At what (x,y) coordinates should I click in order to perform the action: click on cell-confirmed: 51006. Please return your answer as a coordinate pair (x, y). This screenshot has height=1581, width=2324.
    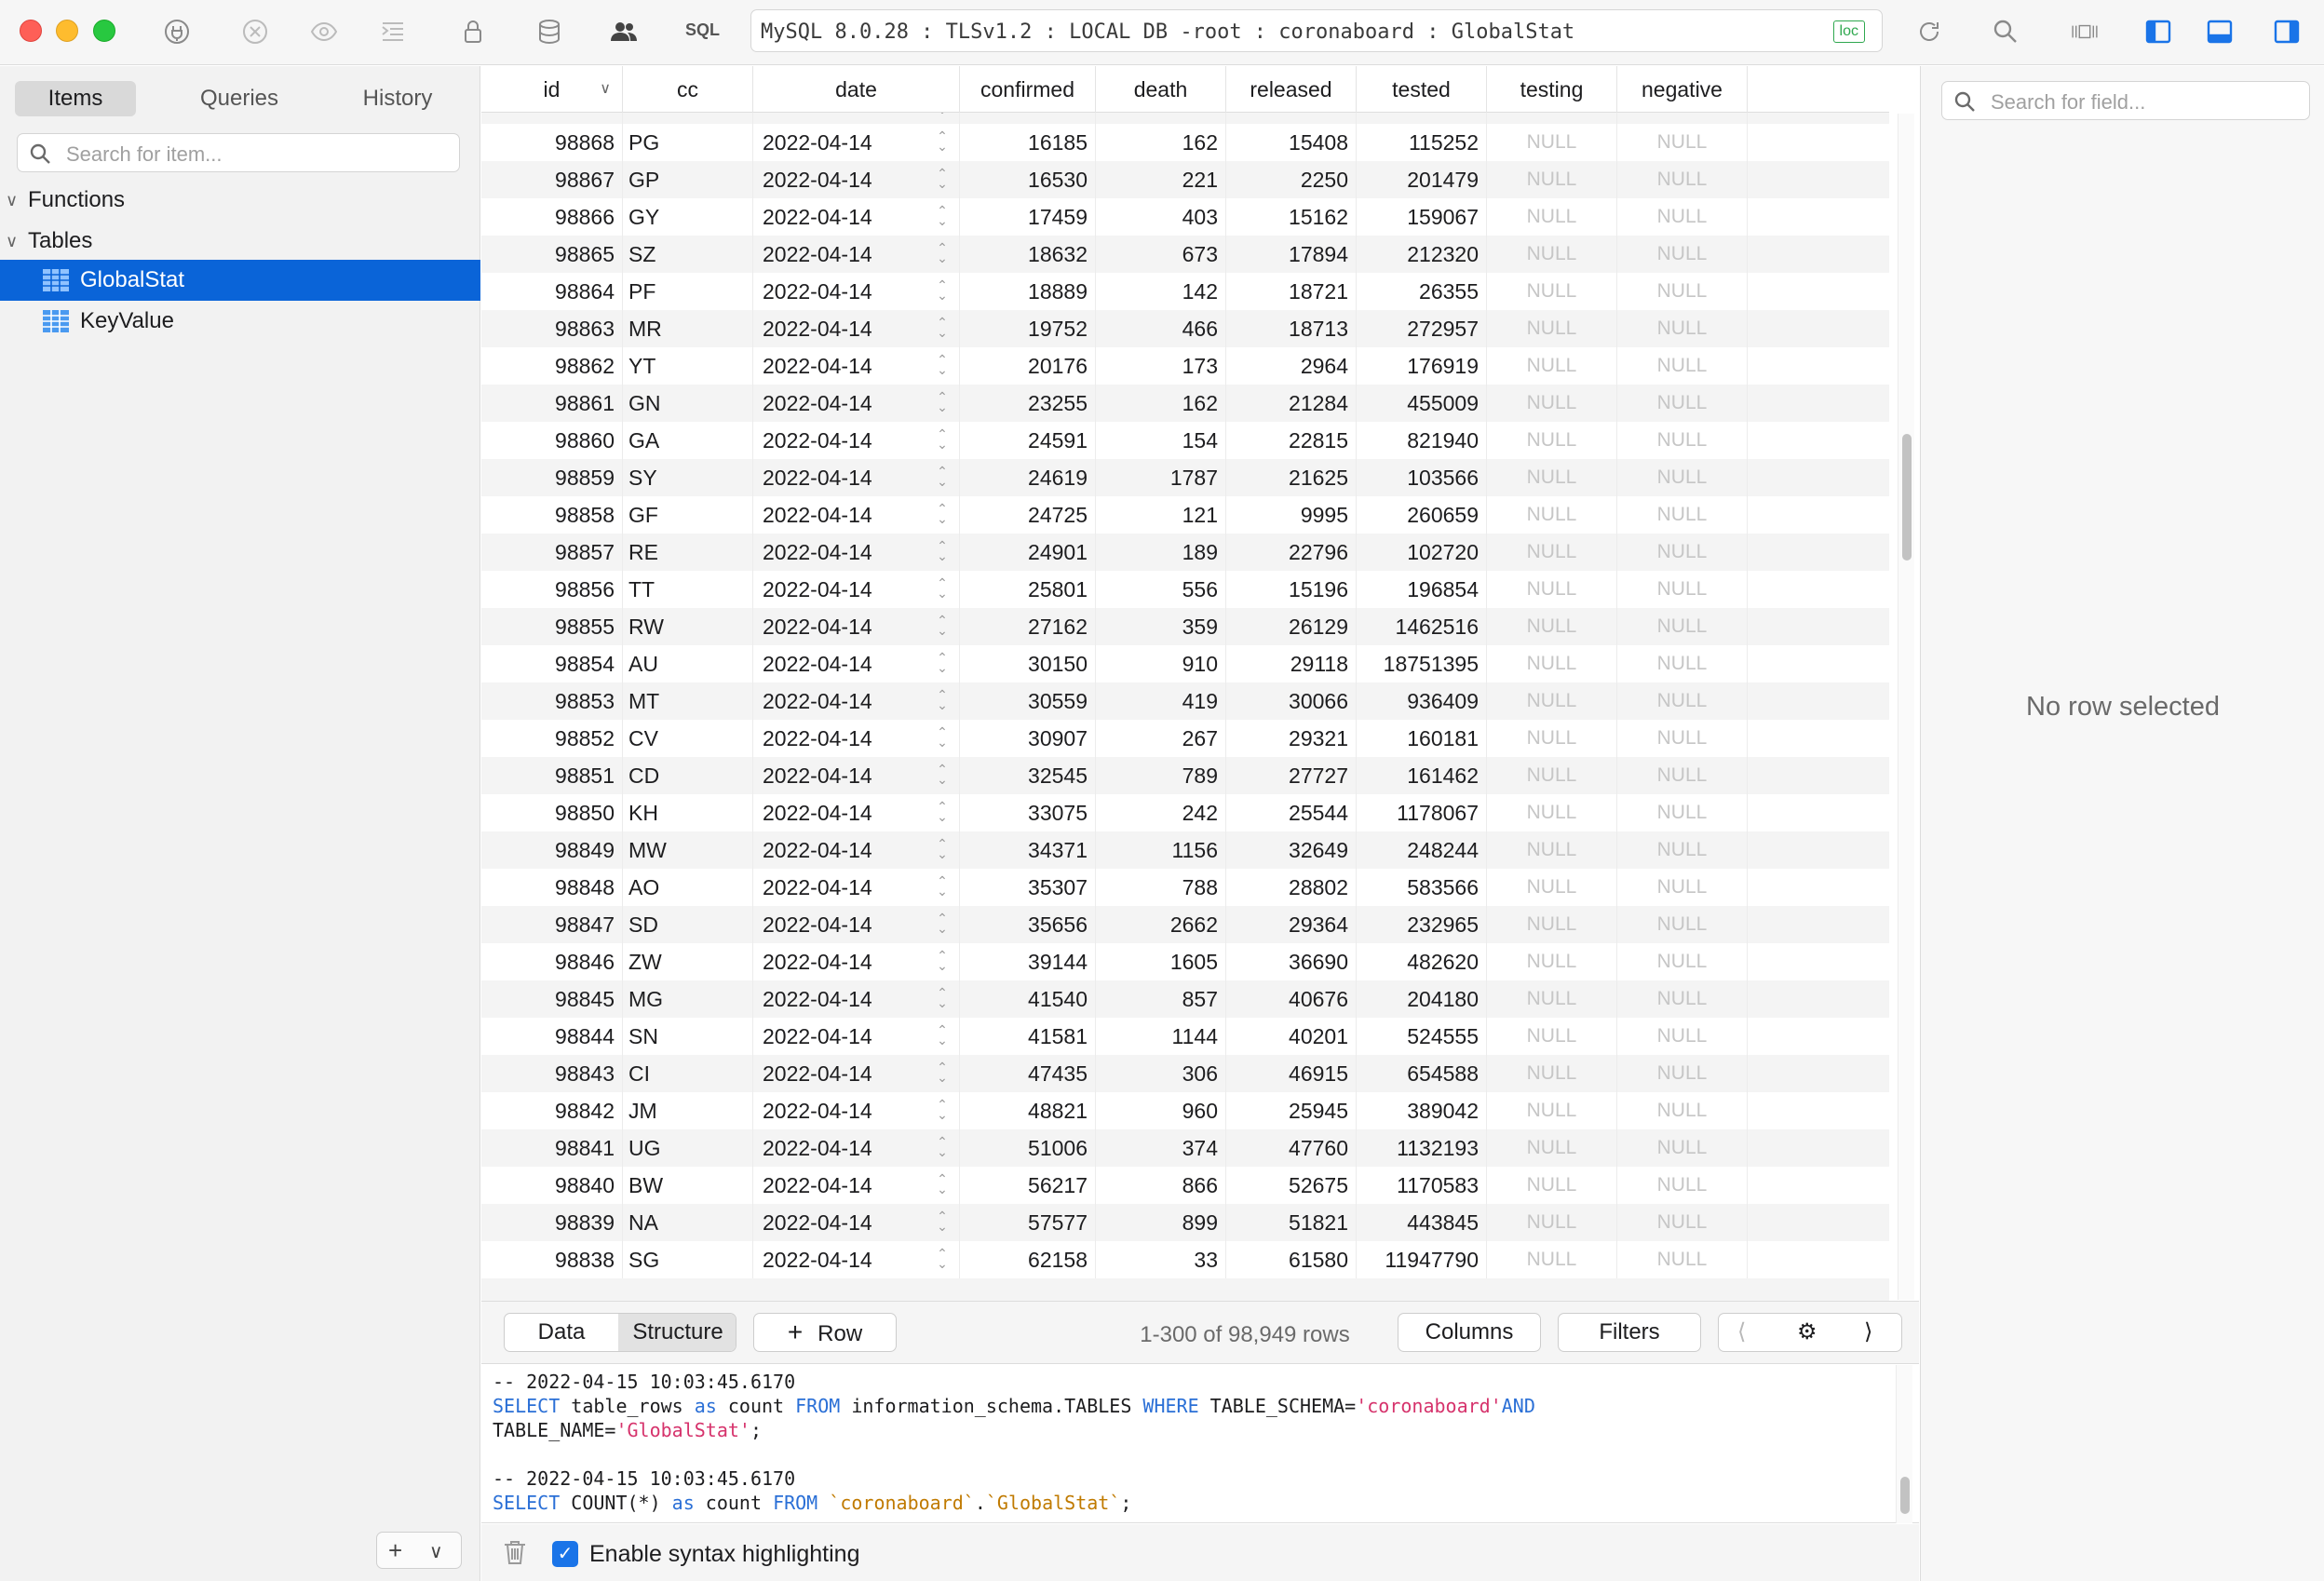
    Looking at the image, I should click on (1028, 1148).